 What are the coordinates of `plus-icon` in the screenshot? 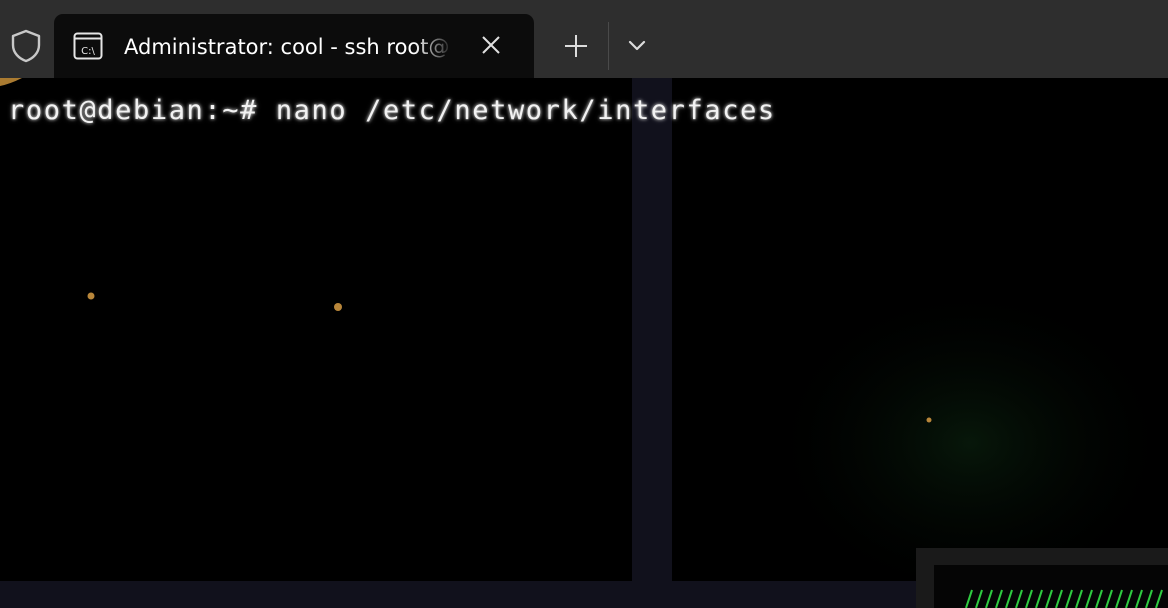 It's located at (576, 46).